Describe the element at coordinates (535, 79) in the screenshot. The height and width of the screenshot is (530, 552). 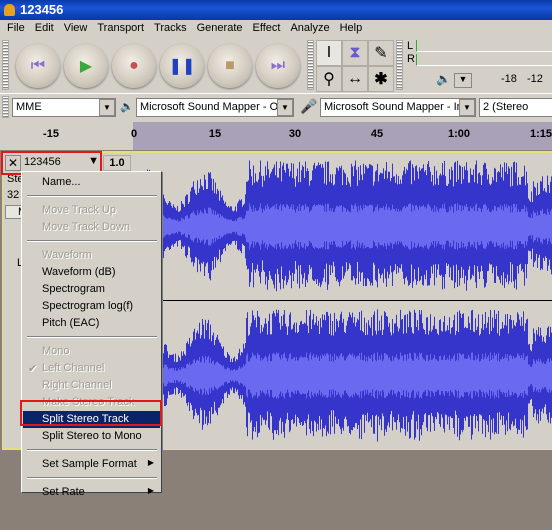
I see `meter-tick: -12` at that location.